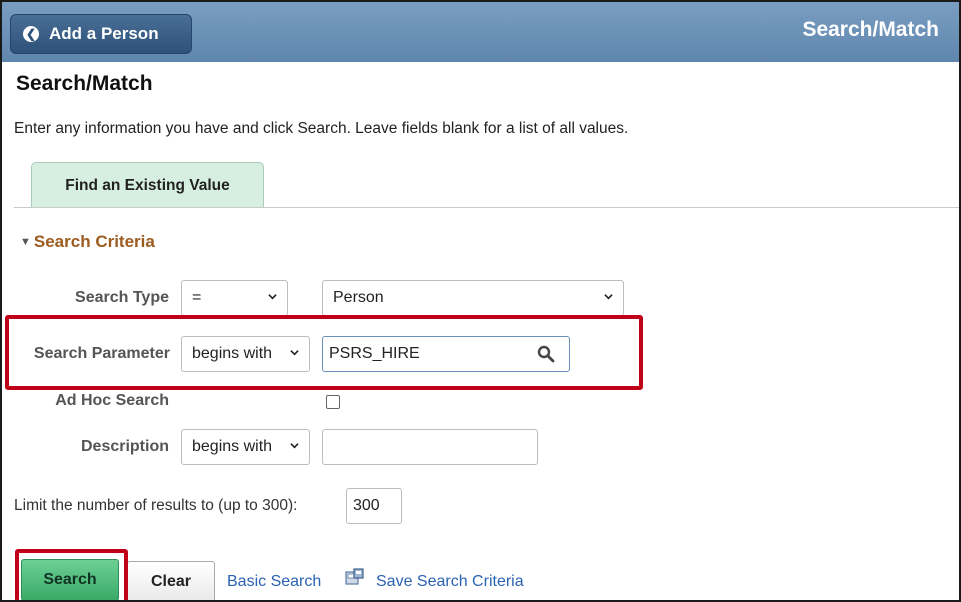 Image resolution: width=961 pixels, height=602 pixels. Describe the element at coordinates (486, 207) in the screenshot. I see `tab-divider` at that location.